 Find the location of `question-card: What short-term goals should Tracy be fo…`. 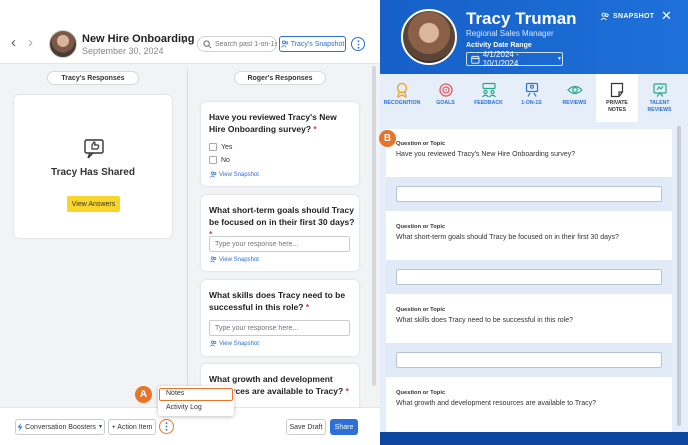

question-card: What short-term goals should Tracy be fo… is located at coordinates (280, 233).